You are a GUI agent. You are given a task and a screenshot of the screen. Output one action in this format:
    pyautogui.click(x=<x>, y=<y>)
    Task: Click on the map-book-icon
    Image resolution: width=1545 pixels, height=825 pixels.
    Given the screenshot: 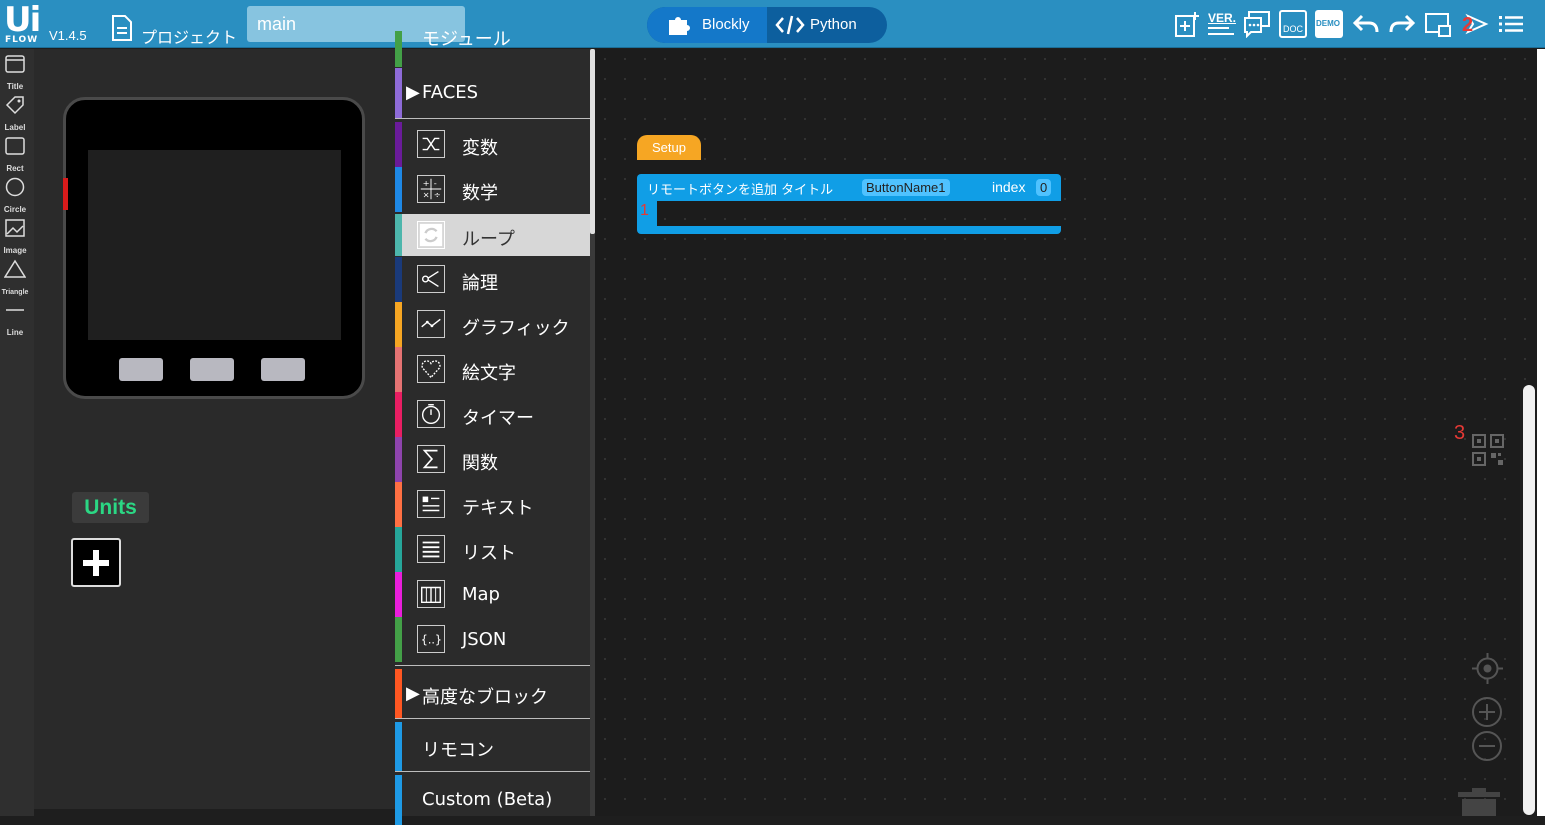 What is the action you would take?
    pyautogui.click(x=431, y=594)
    